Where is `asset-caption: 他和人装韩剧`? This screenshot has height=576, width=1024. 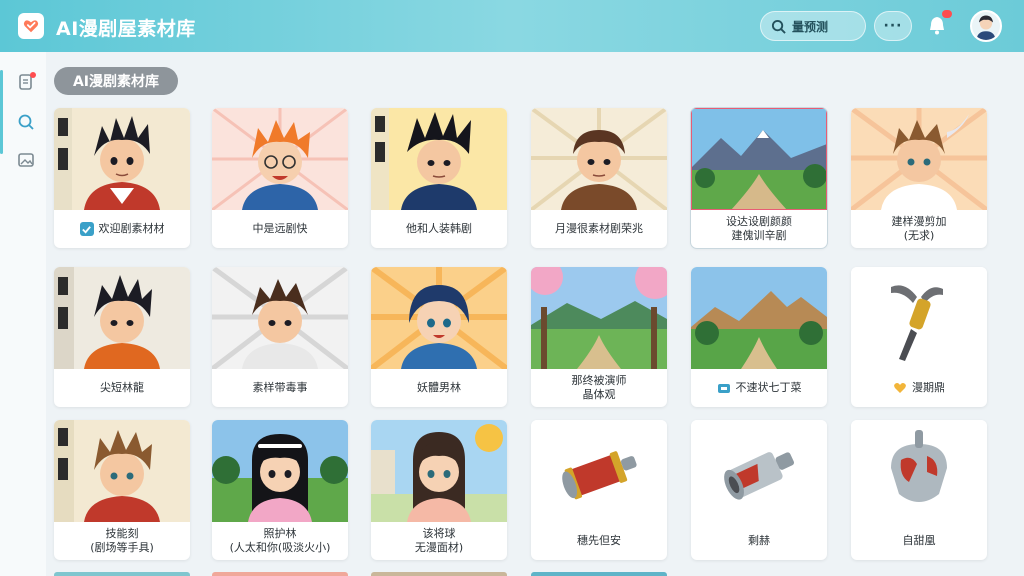
asset-caption: 他和人装韩剧 is located at coordinates (439, 228).